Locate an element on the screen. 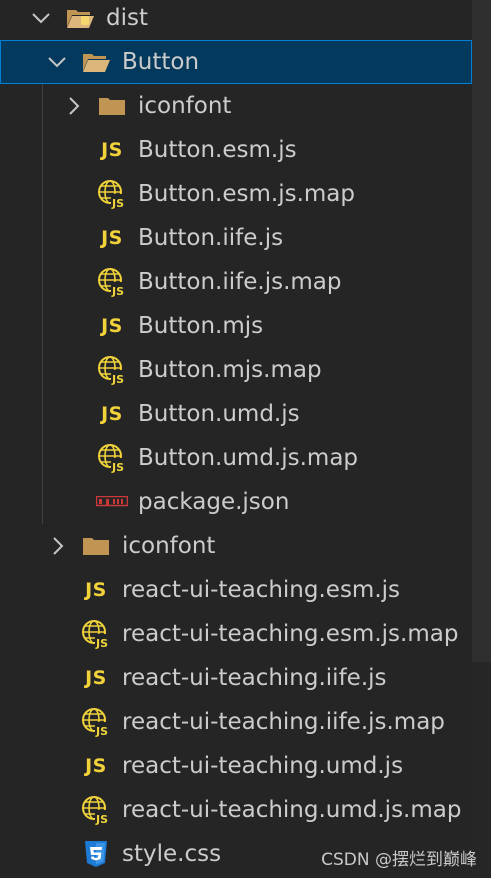  tree-item-react-ui-teaching-iife-js-map: JS react-ui-teaching.iife.js.map is located at coordinates (236, 722).